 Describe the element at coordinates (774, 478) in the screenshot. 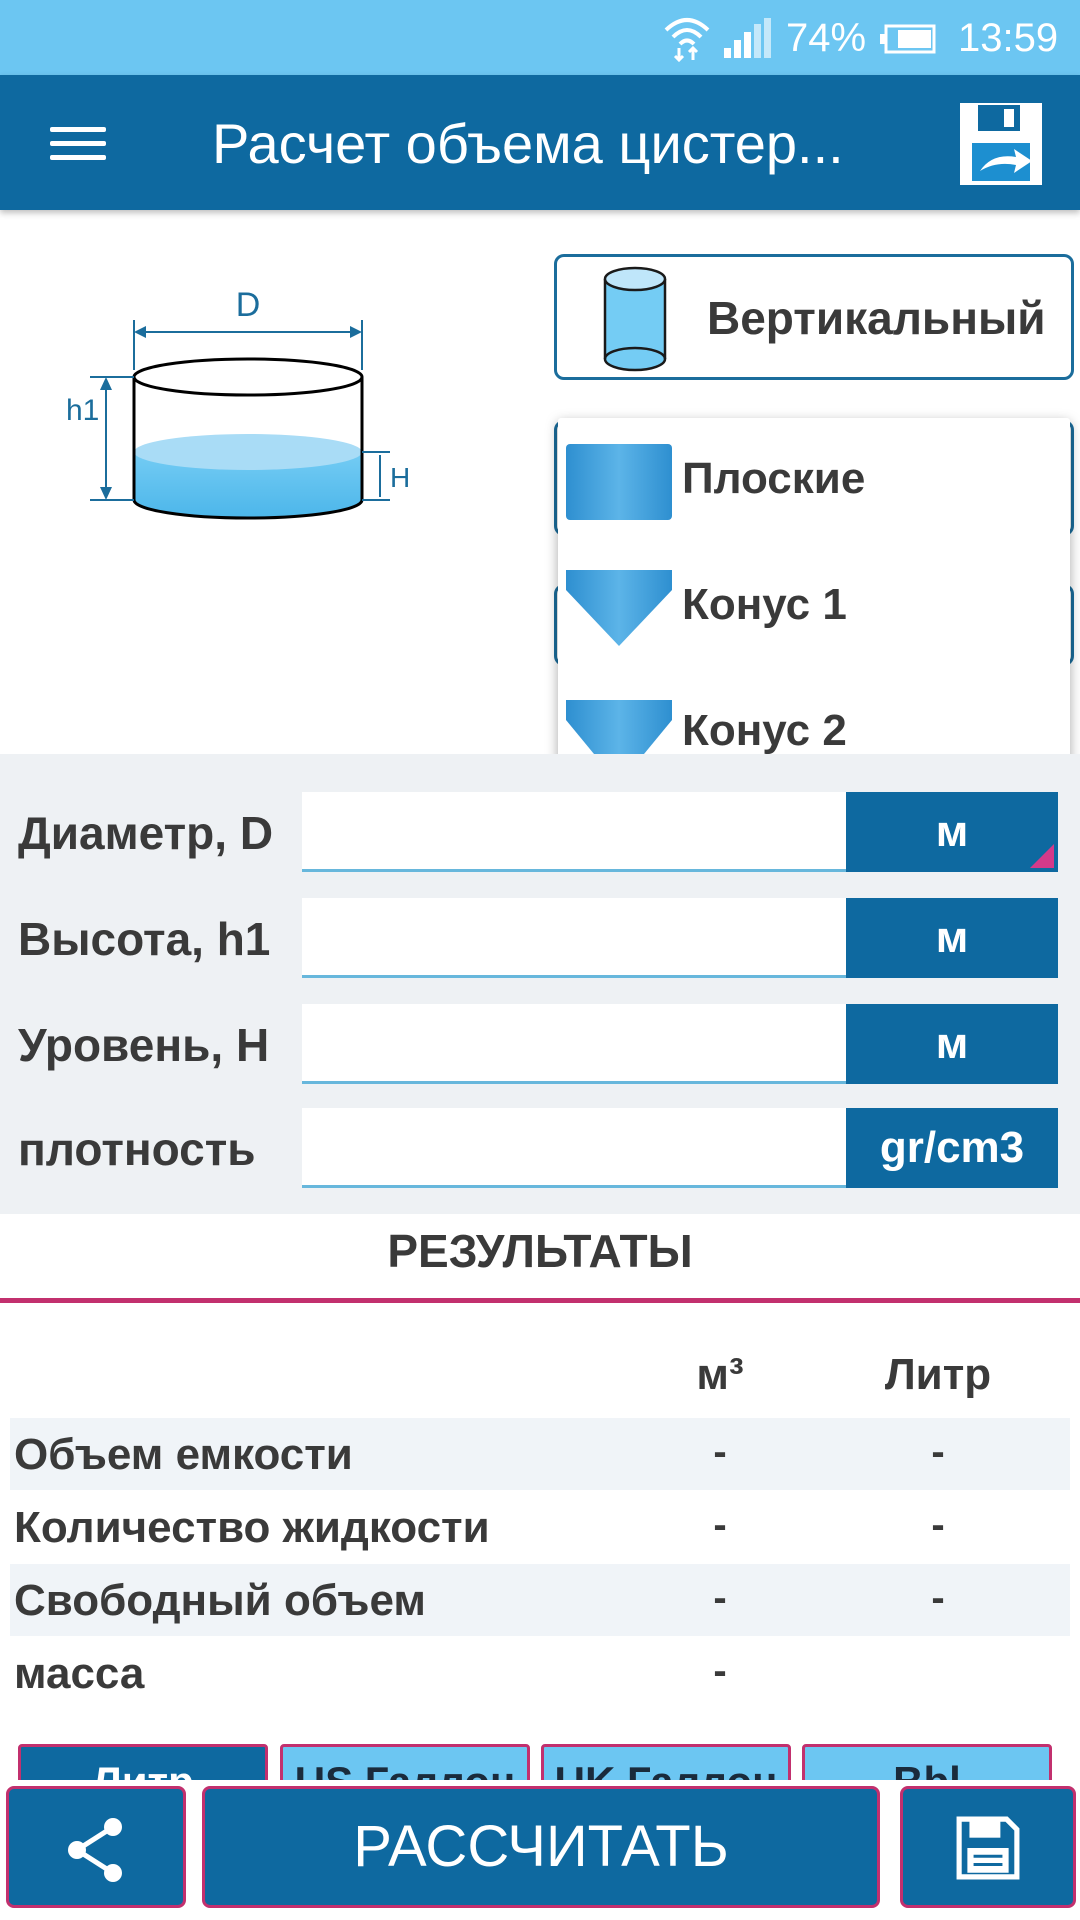

I see `dropdown-option-label: Плоские` at that location.